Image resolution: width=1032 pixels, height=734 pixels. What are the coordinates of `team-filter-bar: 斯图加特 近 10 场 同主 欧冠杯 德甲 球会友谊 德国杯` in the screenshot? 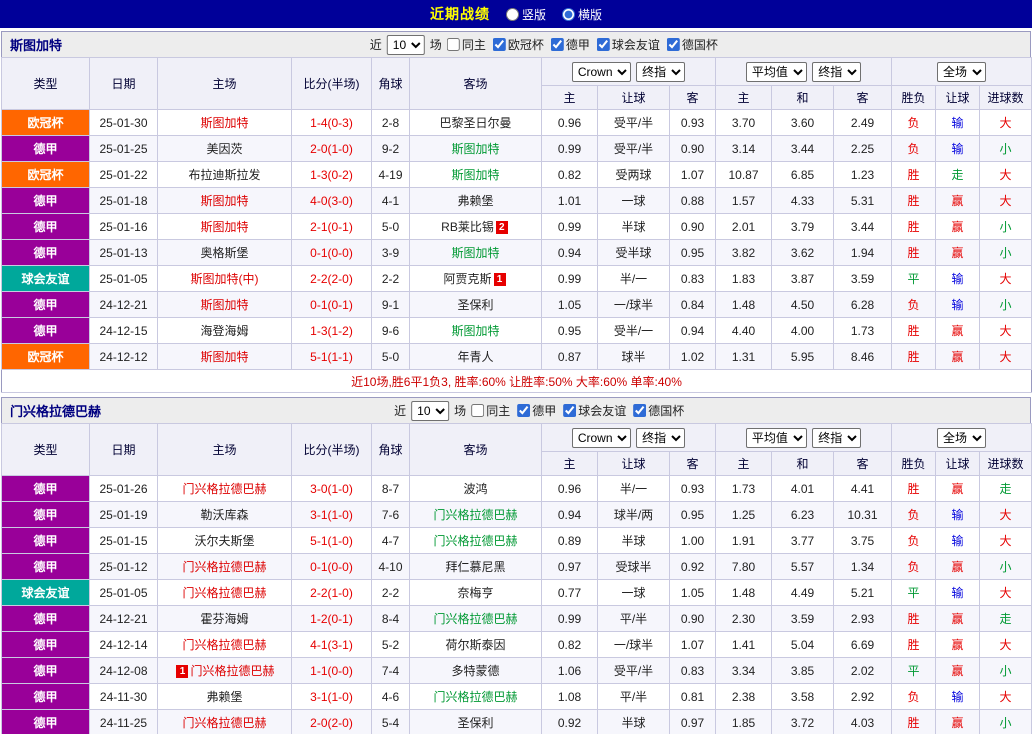 It's located at (516, 44).